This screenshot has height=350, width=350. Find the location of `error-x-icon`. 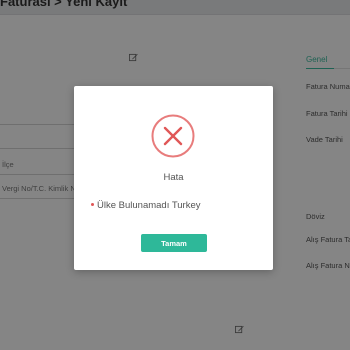

error-x-icon is located at coordinates (173, 136).